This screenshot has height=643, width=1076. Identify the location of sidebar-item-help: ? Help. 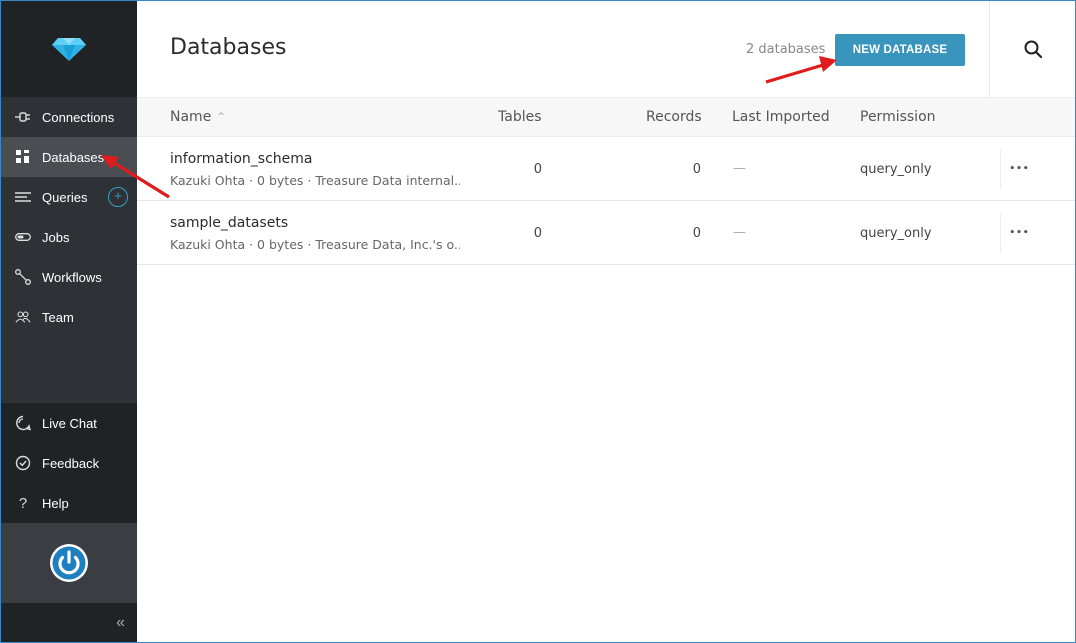
(69, 503).